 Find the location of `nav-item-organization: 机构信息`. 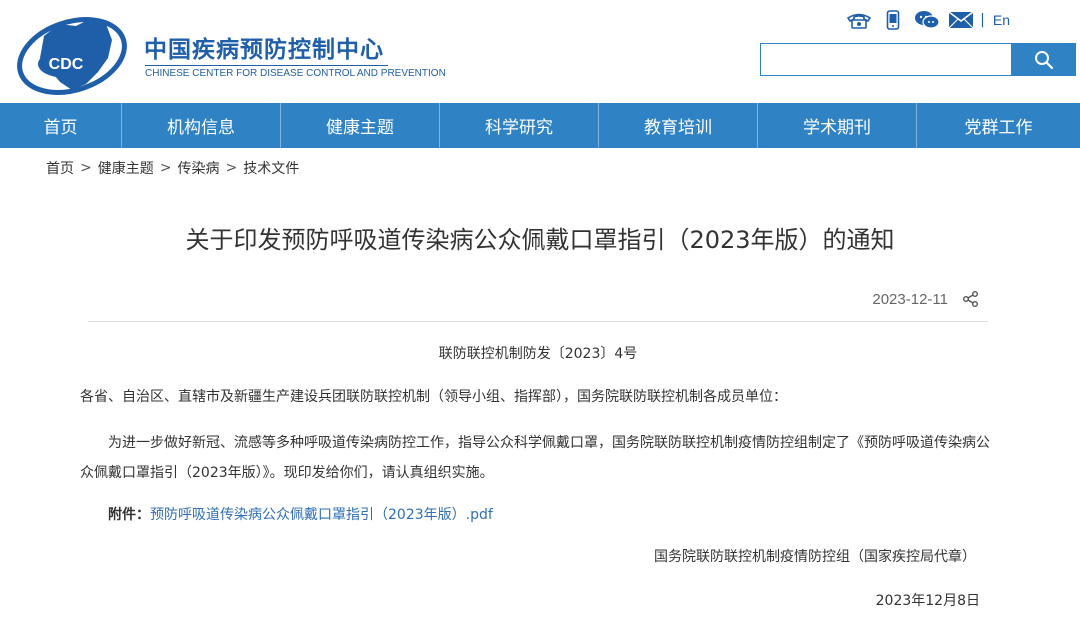

nav-item-organization: 机构信息 is located at coordinates (201, 125).